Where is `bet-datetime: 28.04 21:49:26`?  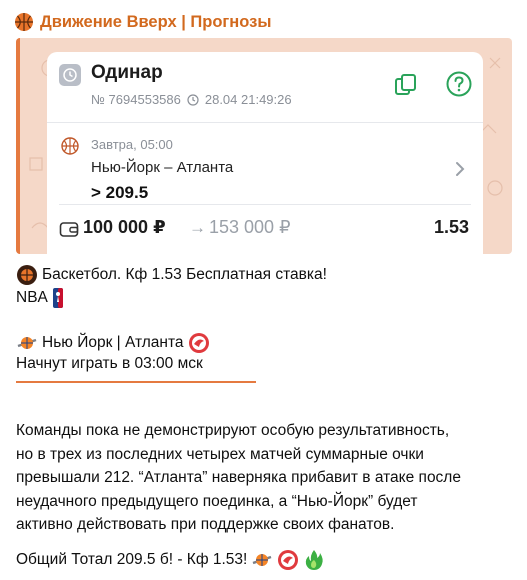
bet-datetime: 28.04 21:49:26 is located at coordinates (248, 99).